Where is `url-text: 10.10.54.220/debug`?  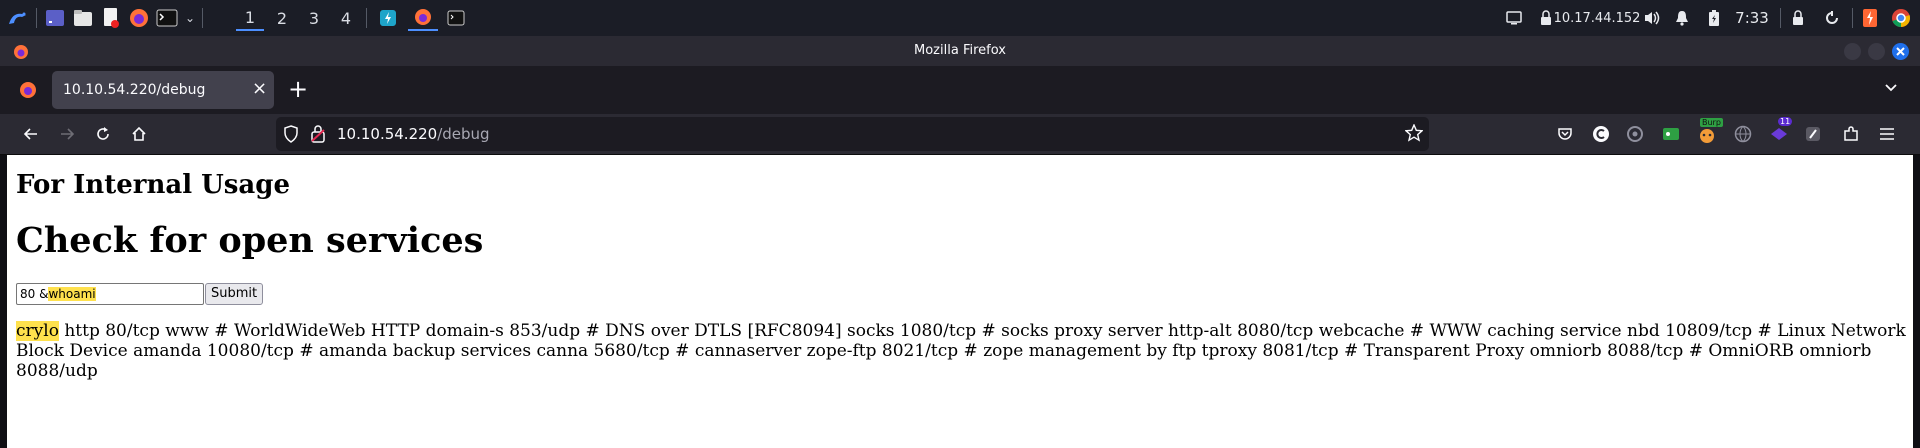 url-text: 10.10.54.220/debug is located at coordinates (413, 134).